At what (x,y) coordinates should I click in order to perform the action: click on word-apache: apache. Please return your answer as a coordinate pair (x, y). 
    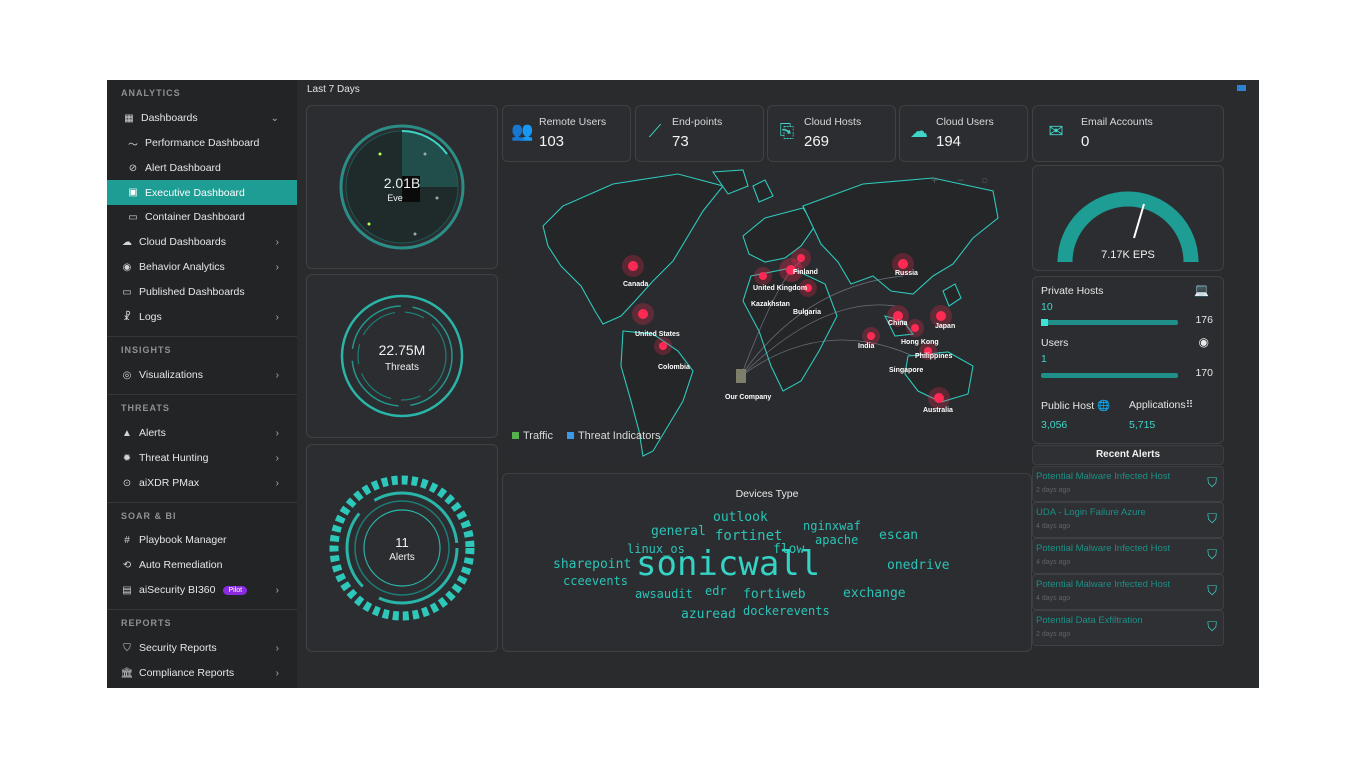
    Looking at the image, I should click on (837, 540).